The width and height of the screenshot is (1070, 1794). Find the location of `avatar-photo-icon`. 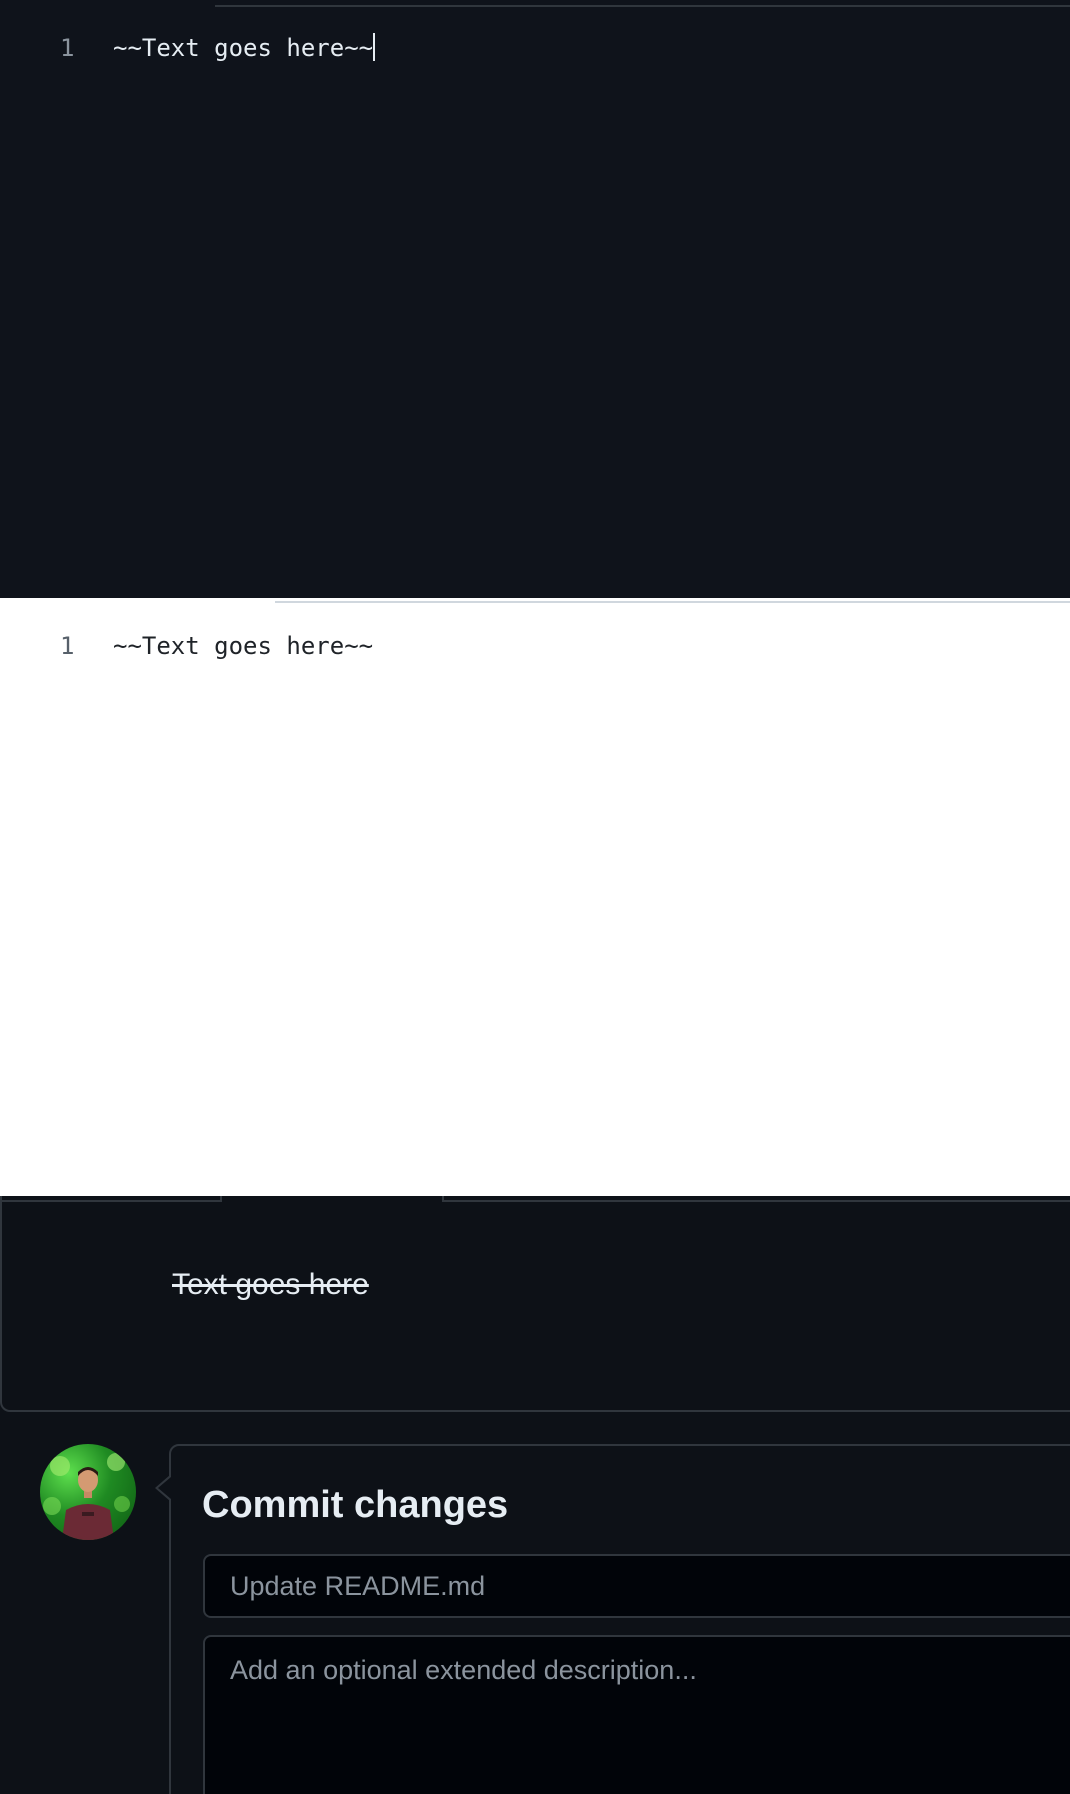

avatar-photo-icon is located at coordinates (86, 1496).